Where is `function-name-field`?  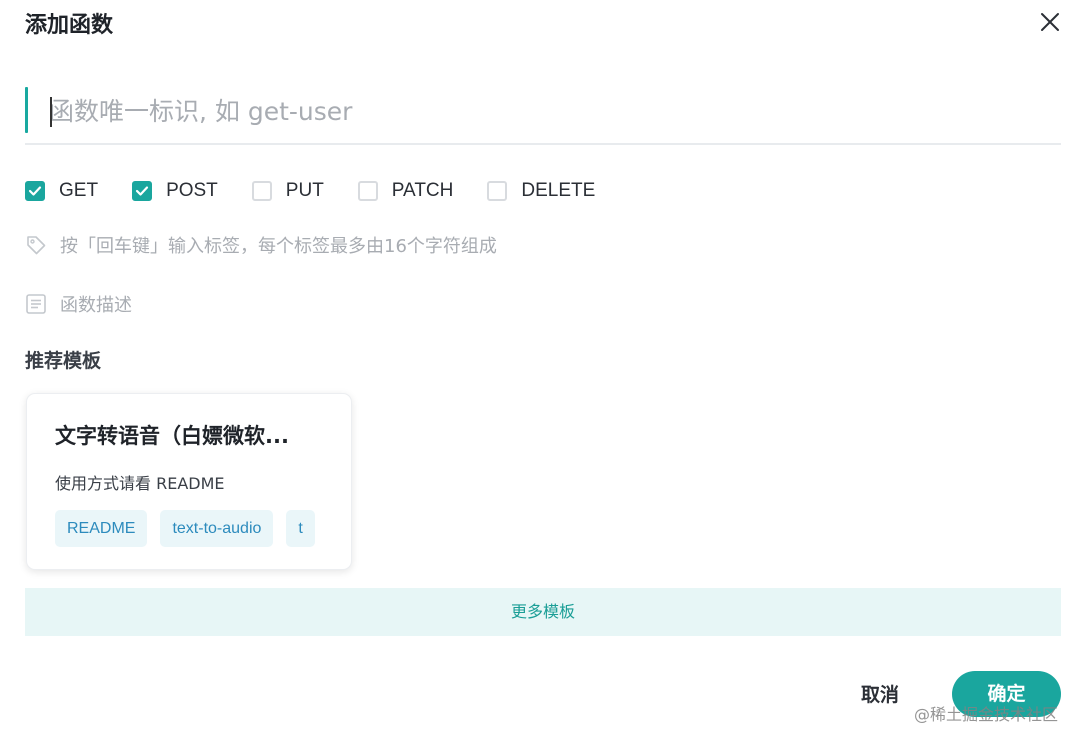
function-name-field is located at coordinates (543, 116).